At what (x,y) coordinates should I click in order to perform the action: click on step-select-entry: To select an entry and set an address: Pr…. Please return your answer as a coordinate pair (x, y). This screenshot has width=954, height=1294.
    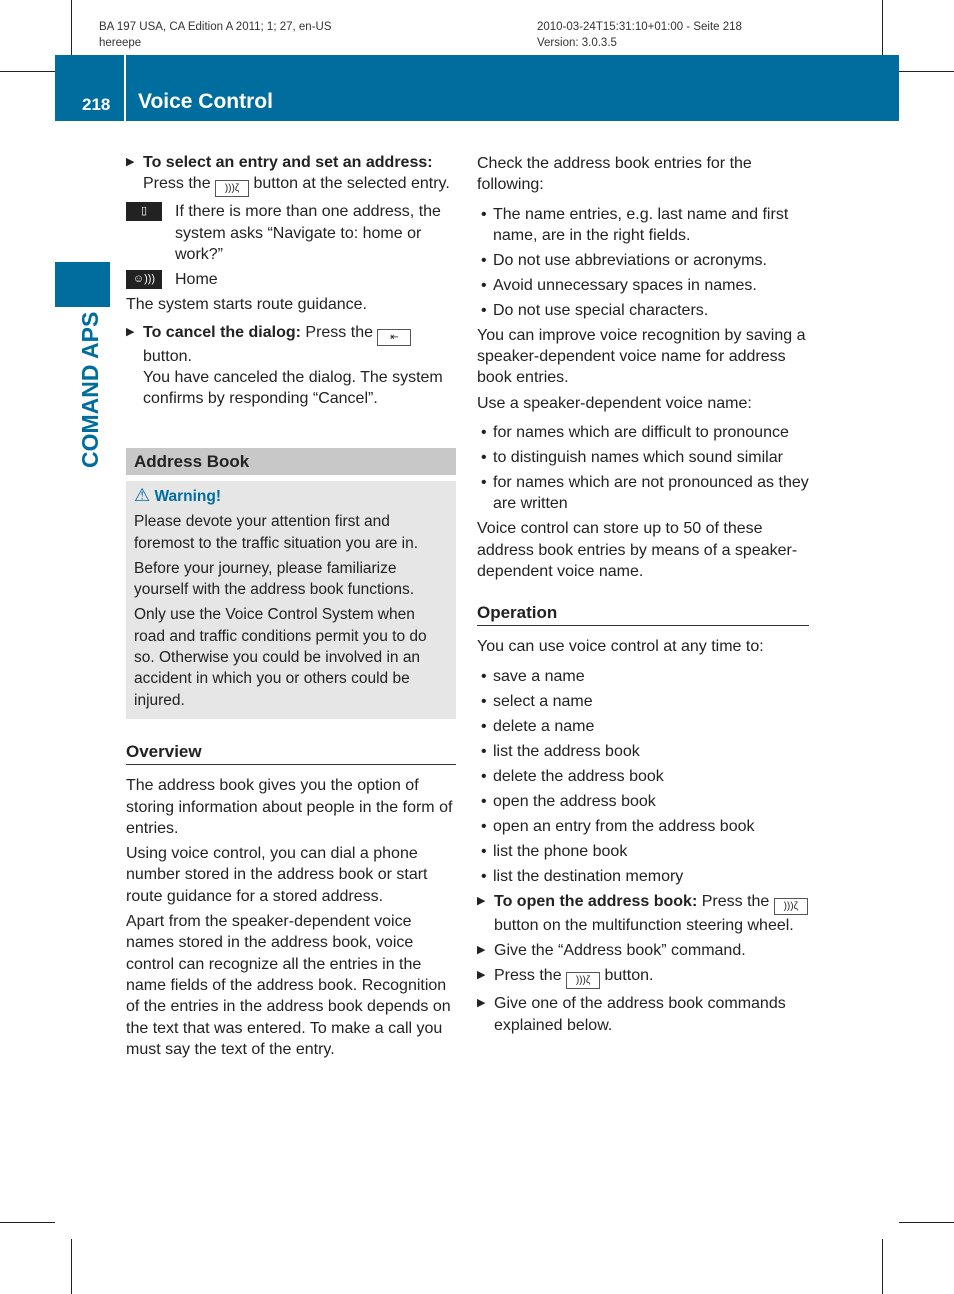
    Looking at the image, I should click on (291, 175).